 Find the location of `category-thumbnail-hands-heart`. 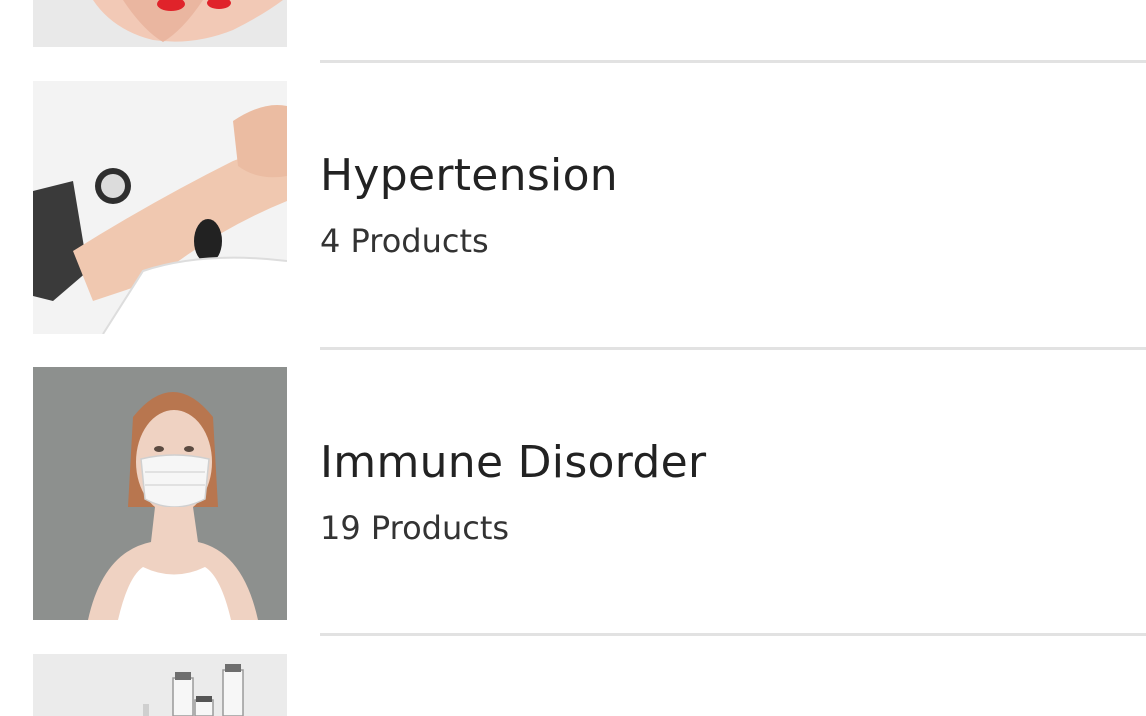

category-thumbnail-hands-heart is located at coordinates (160, 23).